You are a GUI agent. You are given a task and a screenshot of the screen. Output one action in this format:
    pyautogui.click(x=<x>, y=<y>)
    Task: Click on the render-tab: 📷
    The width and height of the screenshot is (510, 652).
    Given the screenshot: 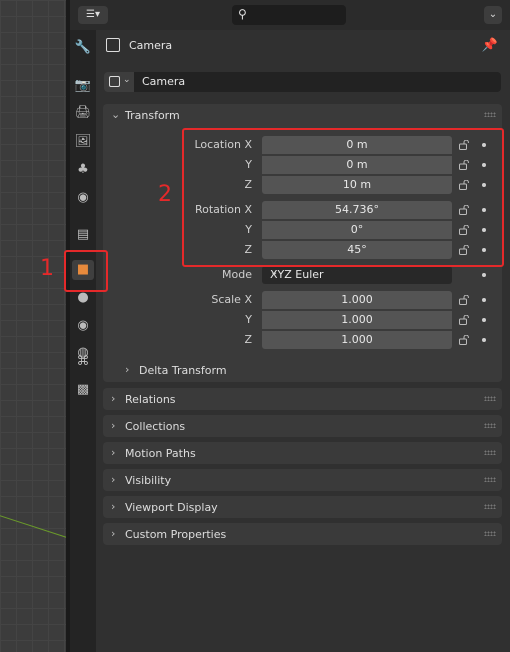 What is the action you would take?
    pyautogui.click(x=83, y=86)
    